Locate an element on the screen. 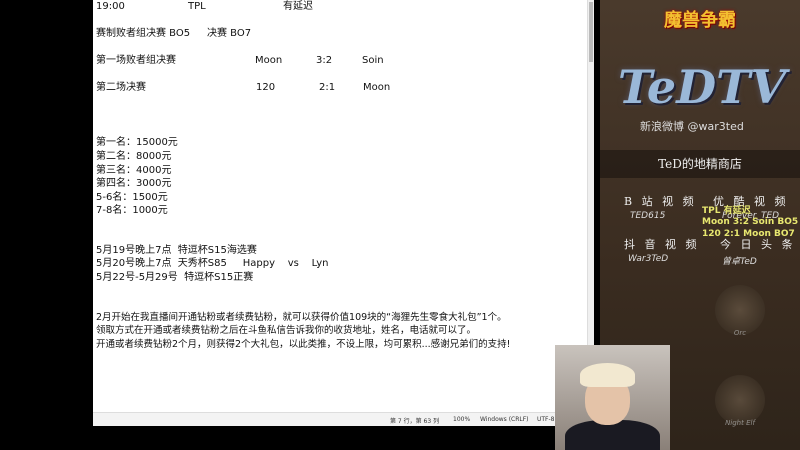 The image size is (800, 450). link-value: War3TeD is located at coordinates (648, 259).